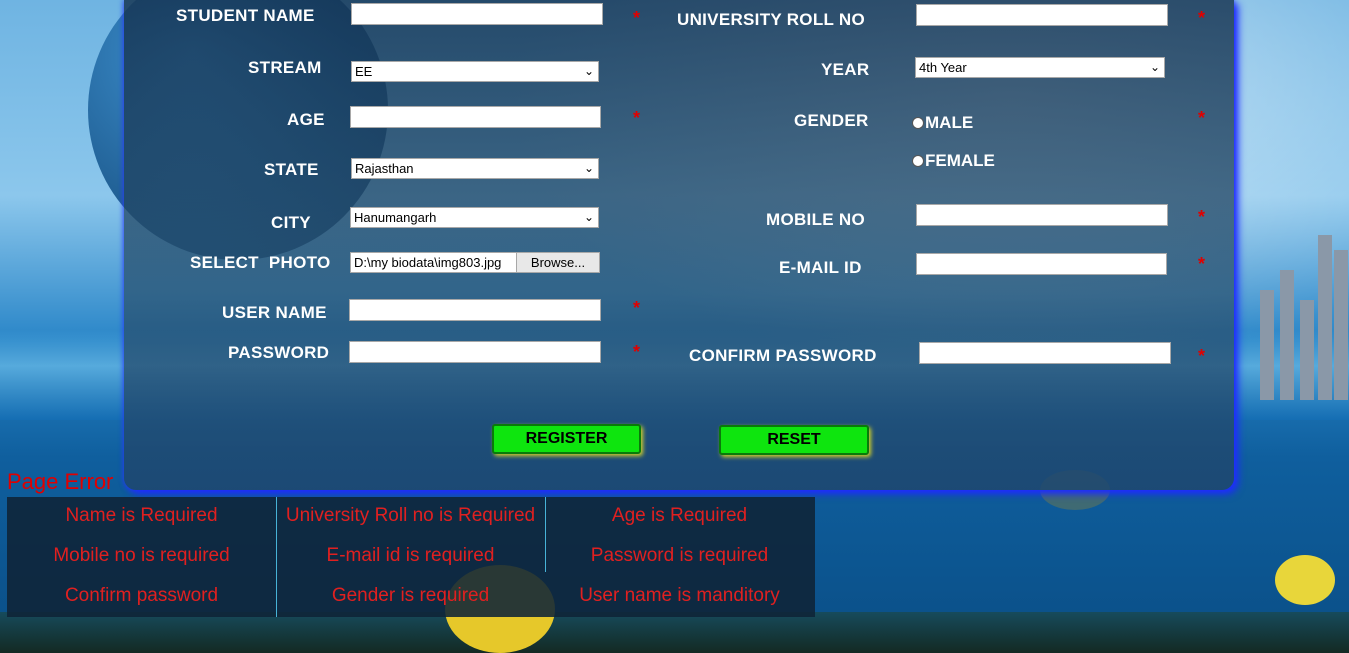  Describe the element at coordinates (475, 168) in the screenshot. I see `state-select: Rajasthan ⌄` at that location.